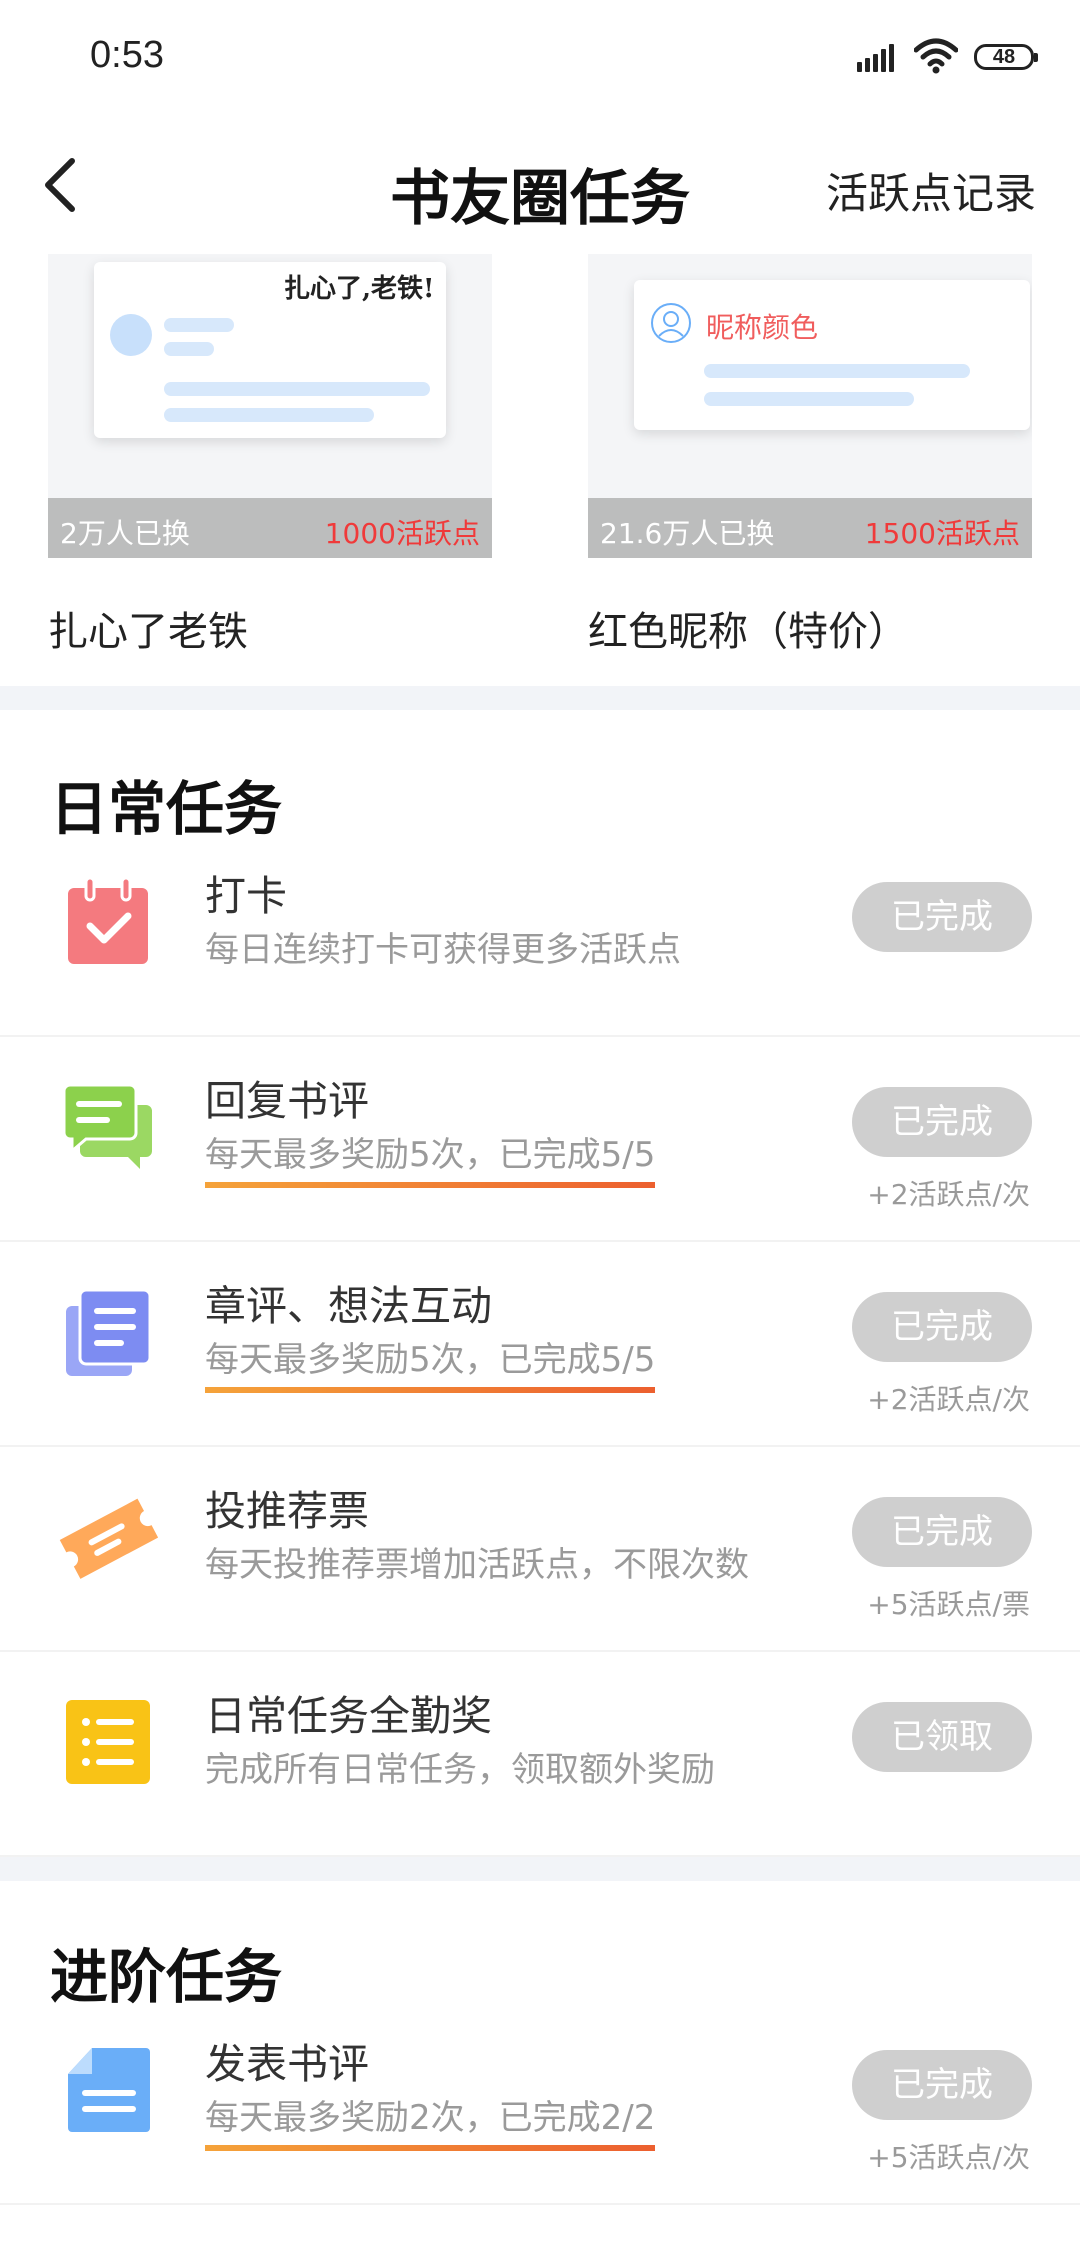 The width and height of the screenshot is (1080, 2248). Describe the element at coordinates (348, 1306) in the screenshot. I see `task-title: 章评、想法互动` at that location.